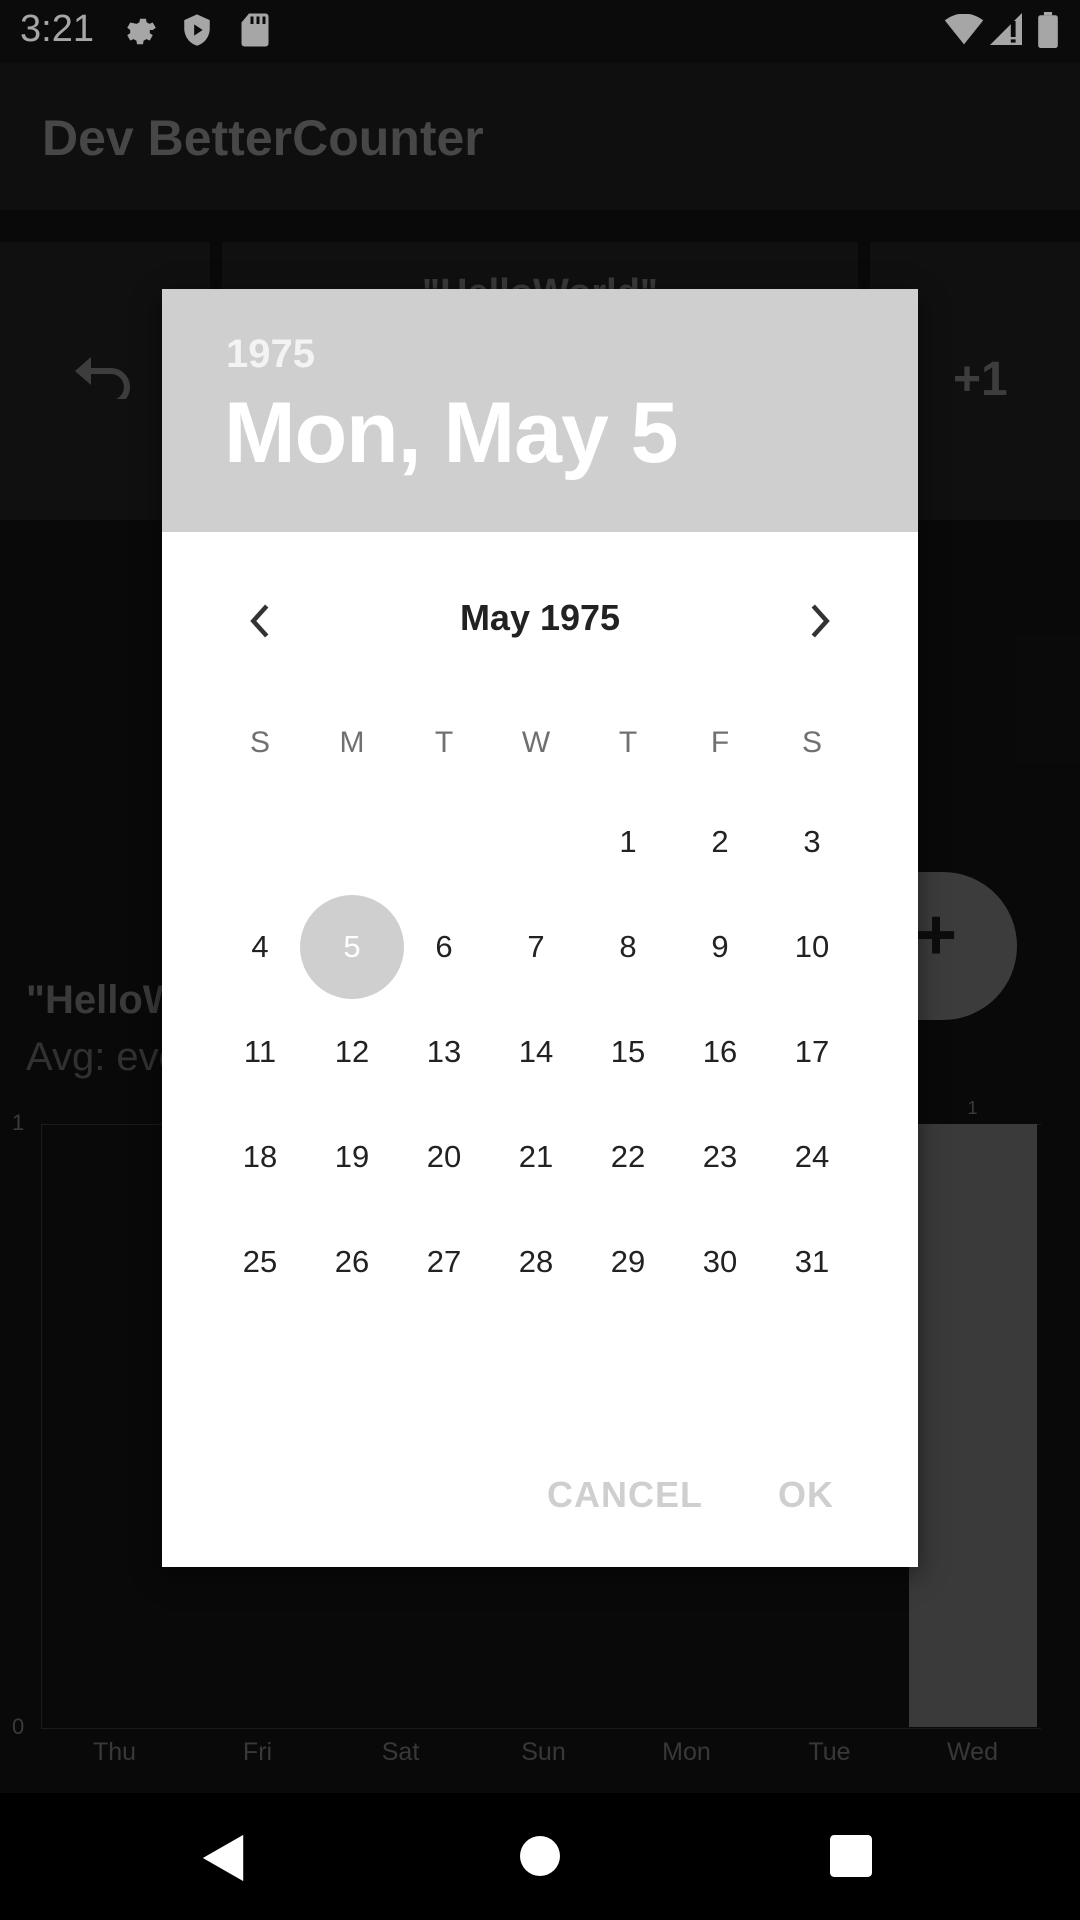 This screenshot has height=1920, width=1080. I want to click on calendar-day: 12, so click(352, 1052).